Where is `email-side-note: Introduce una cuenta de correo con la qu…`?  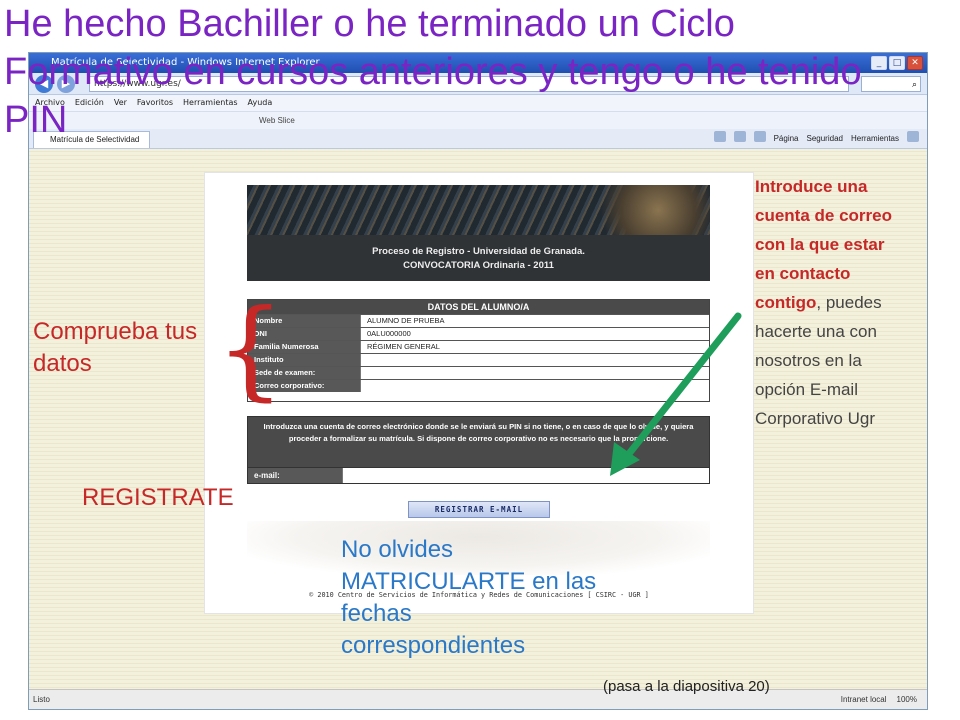 email-side-note: Introduce una cuenta de correo con la qu… is located at coordinates (830, 302).